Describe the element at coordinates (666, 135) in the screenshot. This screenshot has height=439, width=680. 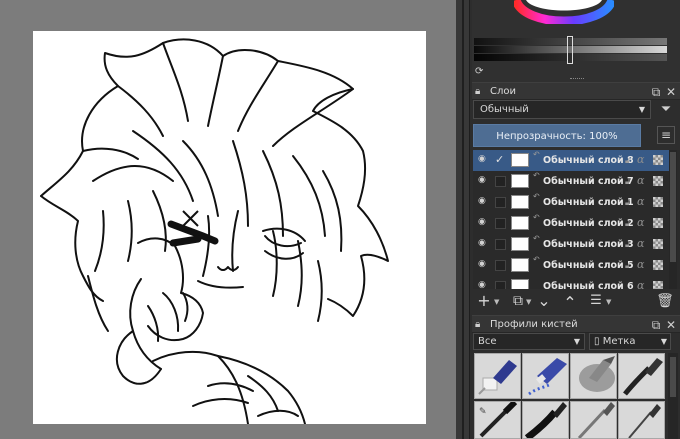
I see `hamburger-icon: ≡` at that location.